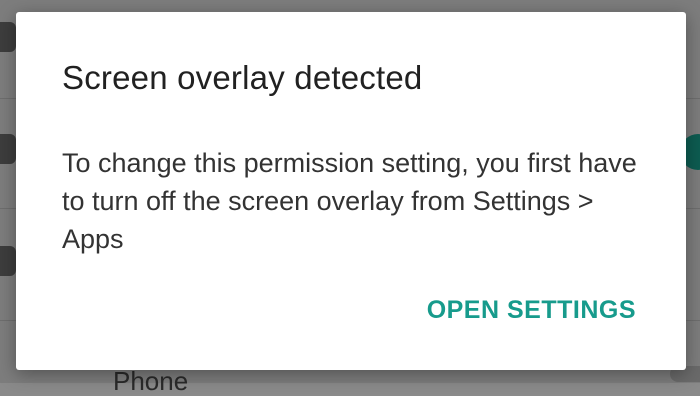  What do you see at coordinates (8, 261) in the screenshot?
I see `background-microphone-icon` at bounding box center [8, 261].